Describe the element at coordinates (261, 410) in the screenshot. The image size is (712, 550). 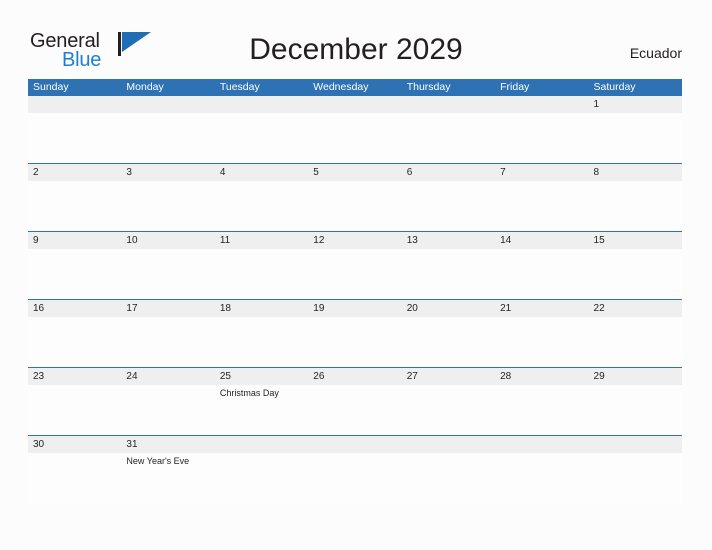
I see `day-cell-25: Christmas Day` at that location.